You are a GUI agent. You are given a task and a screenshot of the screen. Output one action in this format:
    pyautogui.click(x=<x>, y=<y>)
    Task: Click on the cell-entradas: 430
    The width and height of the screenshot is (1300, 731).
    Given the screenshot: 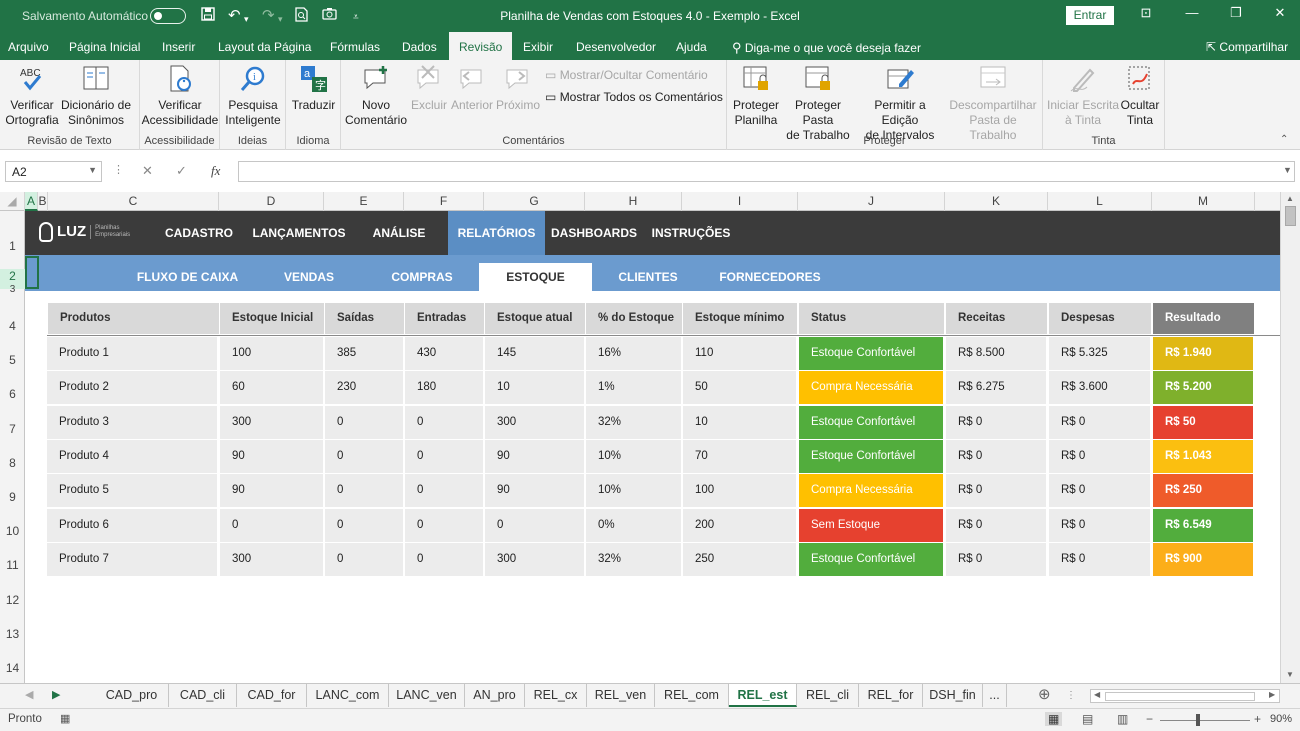 What is the action you would take?
    pyautogui.click(x=444, y=353)
    